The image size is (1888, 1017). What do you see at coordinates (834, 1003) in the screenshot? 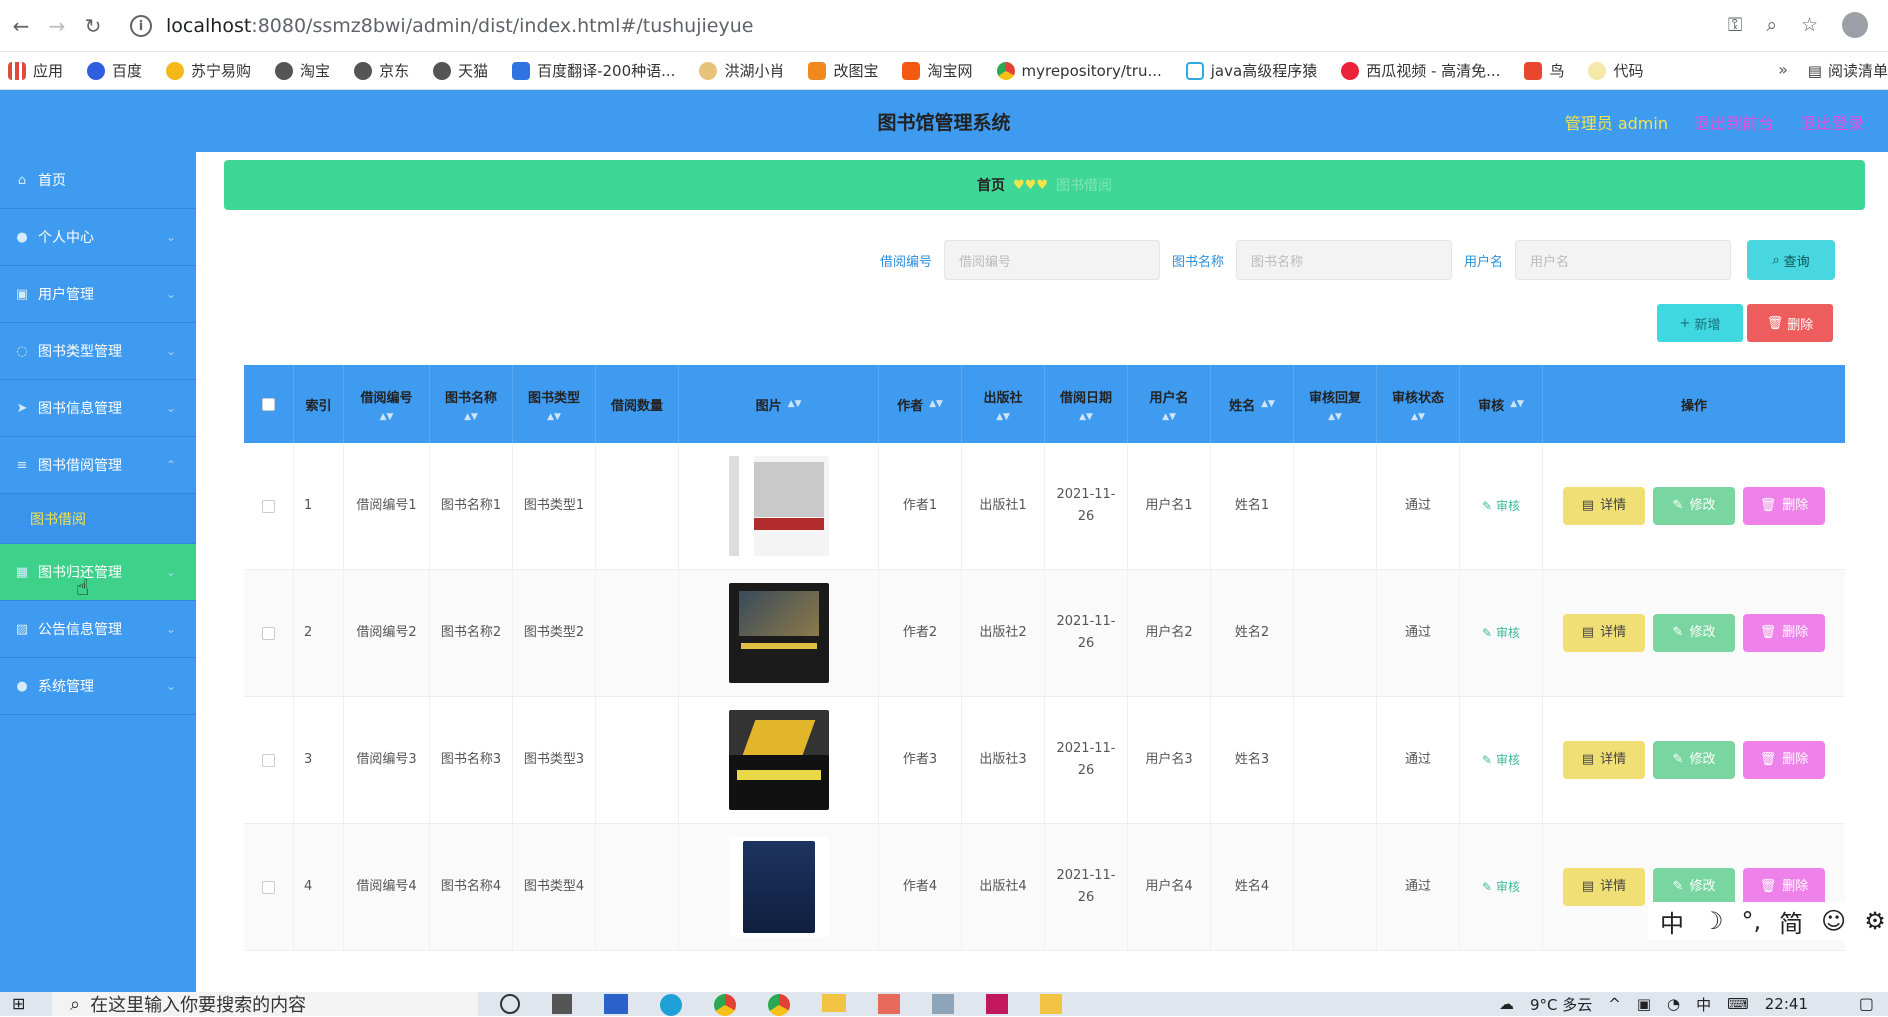
I see `folder-icon` at bounding box center [834, 1003].